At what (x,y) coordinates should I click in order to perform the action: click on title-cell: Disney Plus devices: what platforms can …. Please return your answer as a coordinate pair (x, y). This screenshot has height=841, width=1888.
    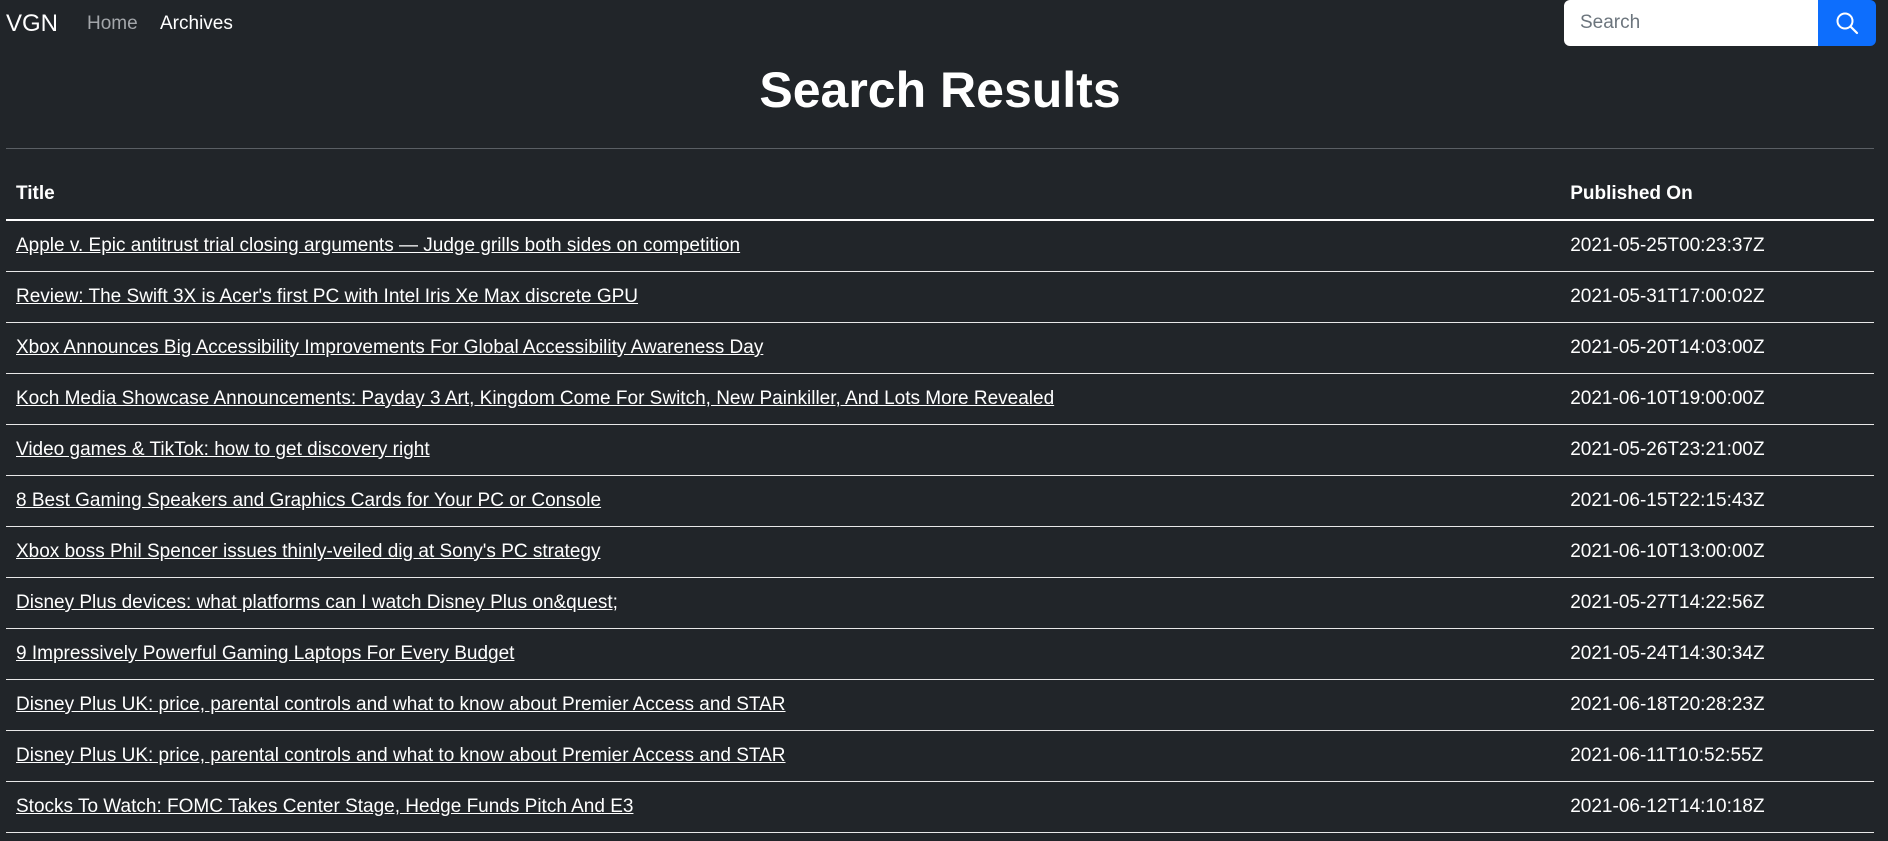
    Looking at the image, I should click on (783, 603).